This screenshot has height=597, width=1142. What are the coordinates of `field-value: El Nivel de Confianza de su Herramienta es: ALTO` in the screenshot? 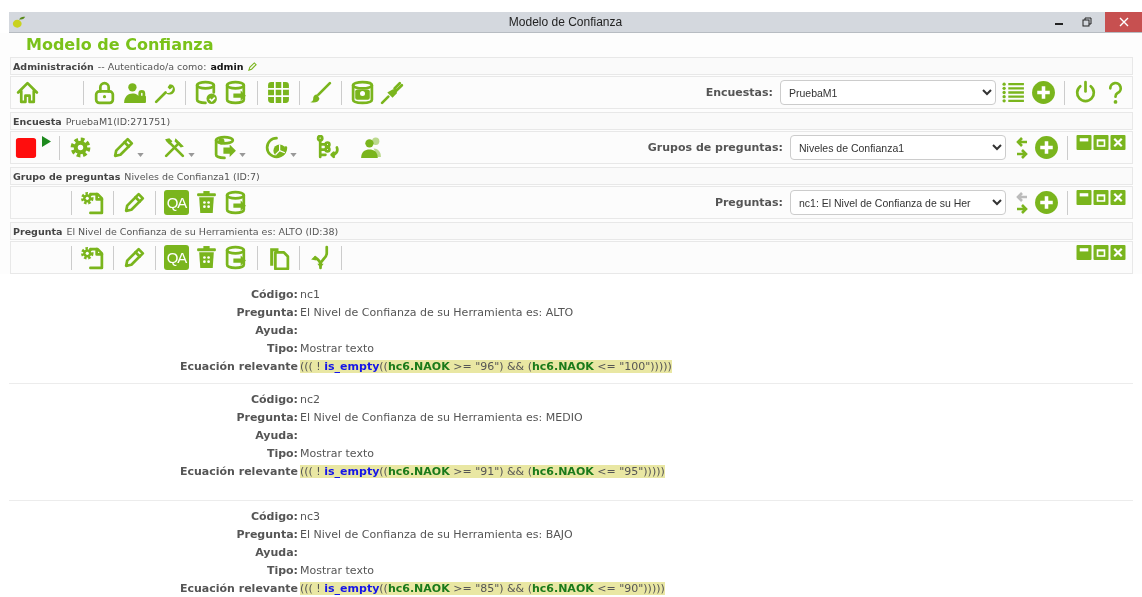 It's located at (437, 313).